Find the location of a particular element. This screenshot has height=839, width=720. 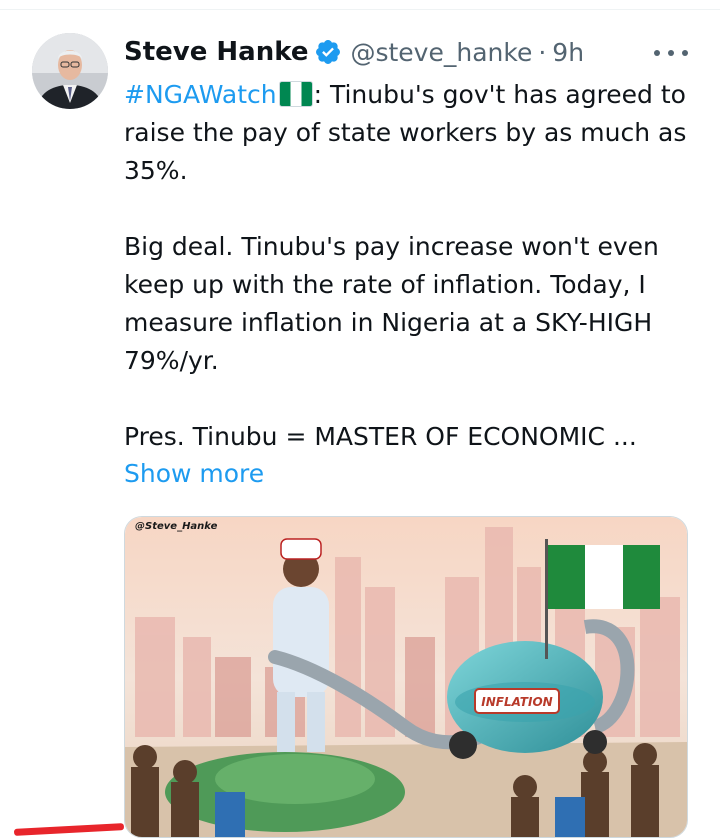

verified-badge-icon is located at coordinates (328, 52).